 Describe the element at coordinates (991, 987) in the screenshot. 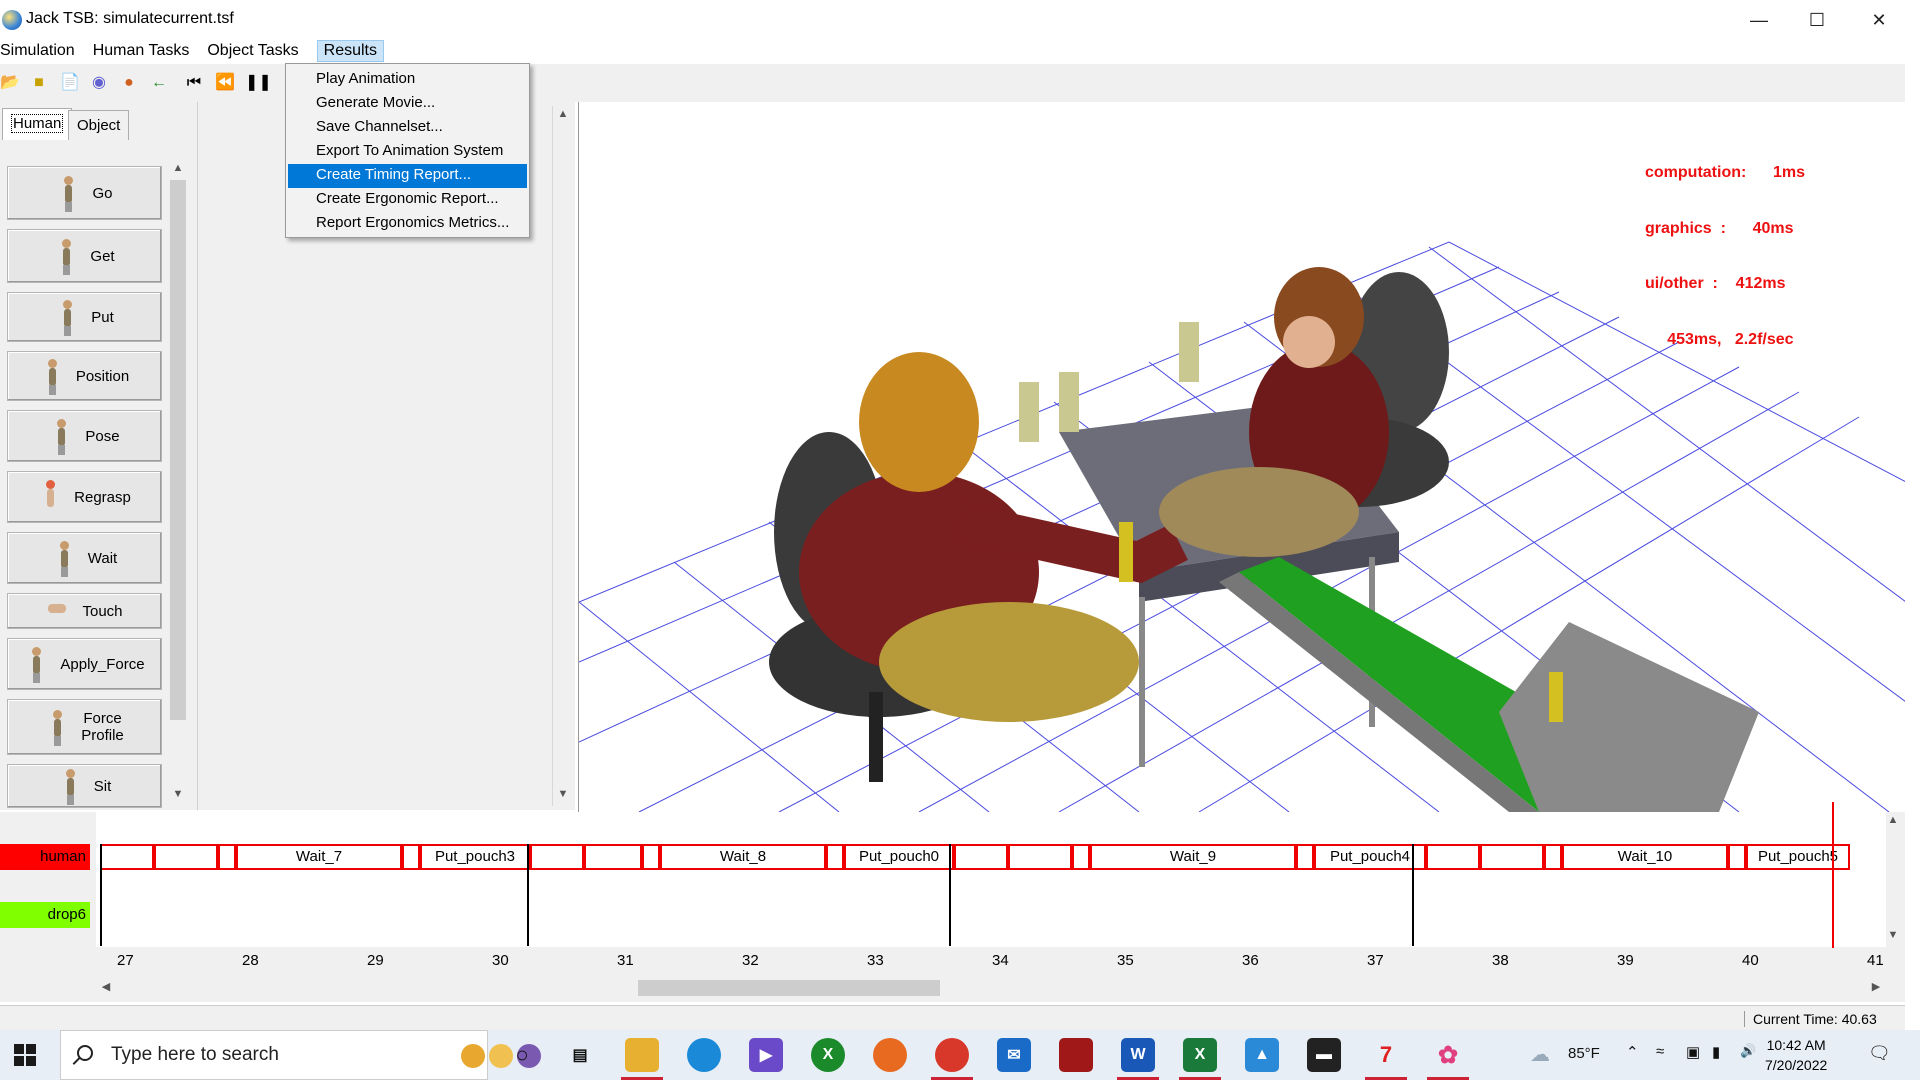

I see `timeline-horizontal-scrollbar: ◀ ▶` at that location.